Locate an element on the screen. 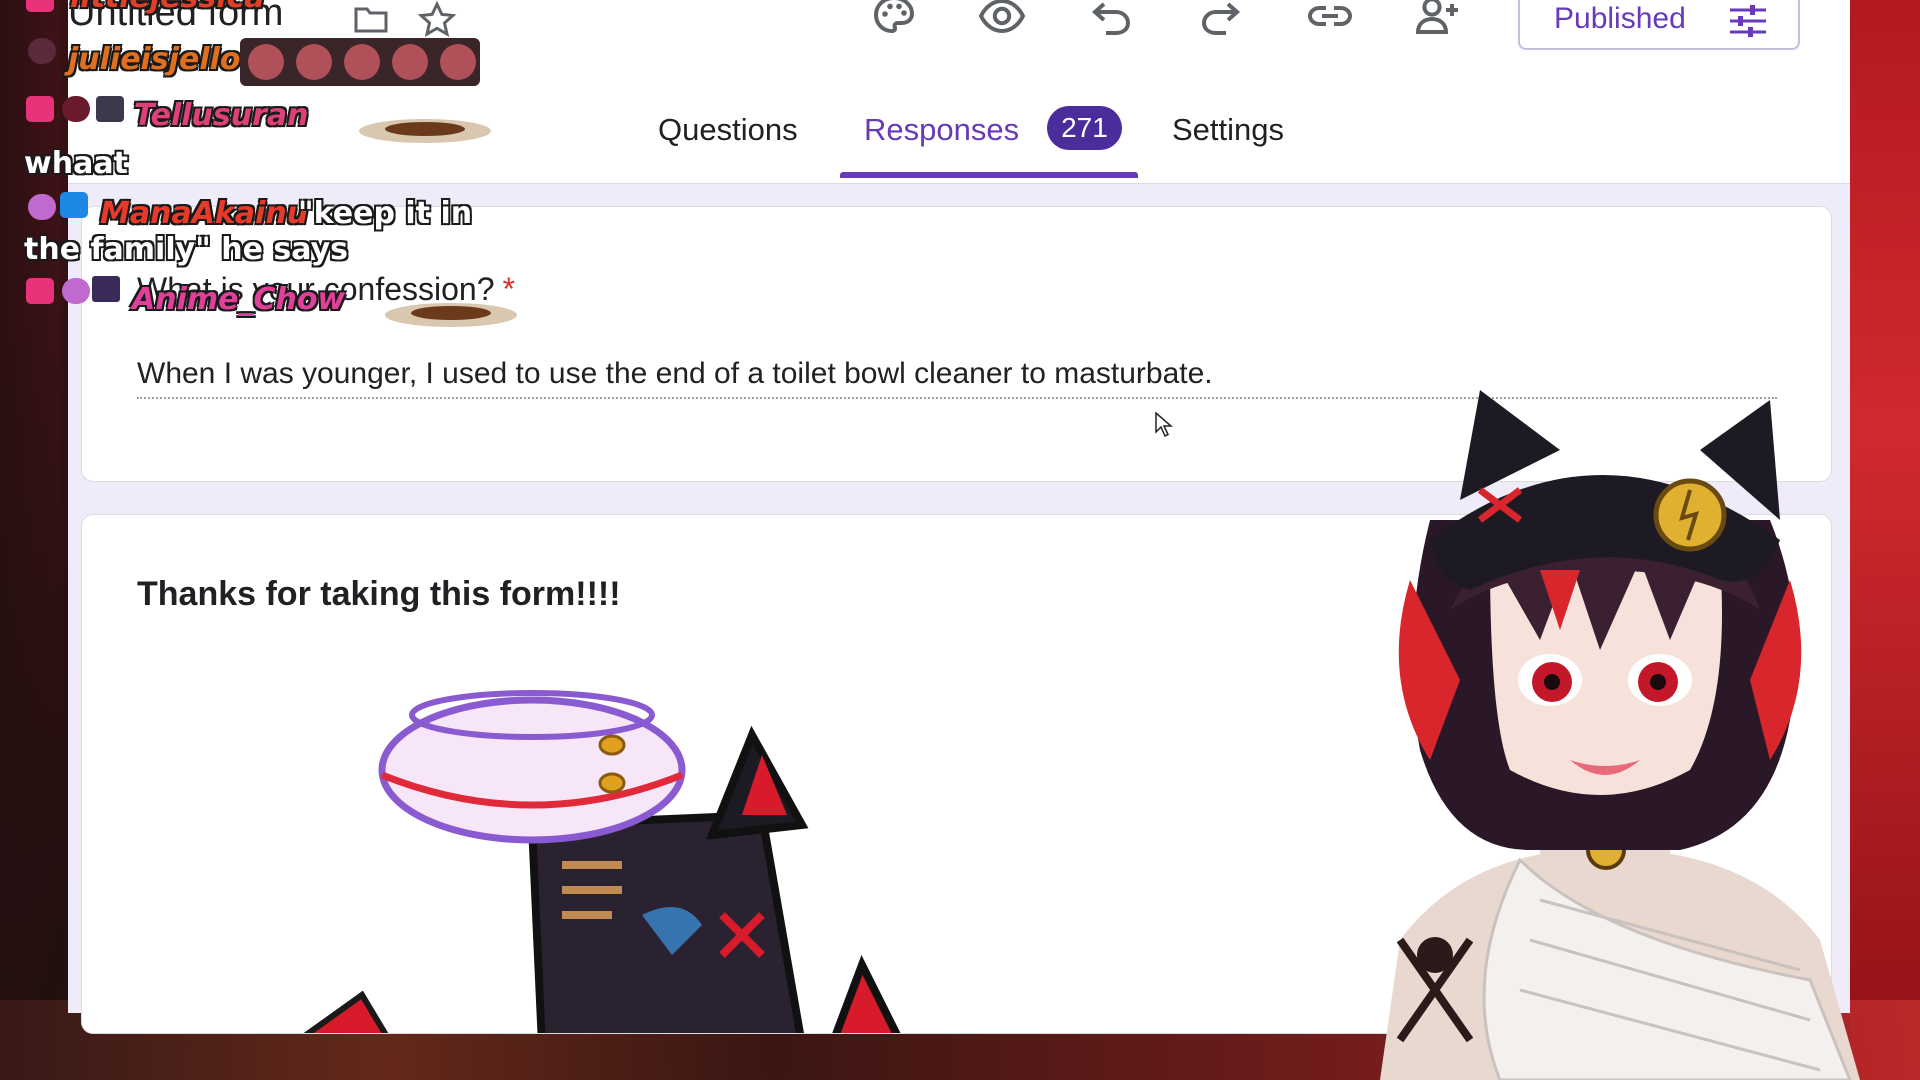  chat-message: littlejessica is located at coordinates (167, 7).